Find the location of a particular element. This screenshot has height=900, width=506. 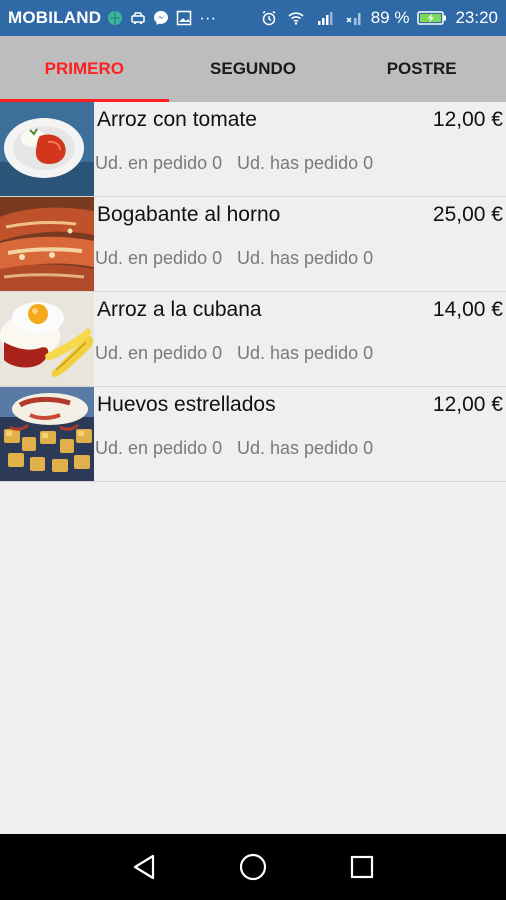

carrier-name: MOBILAND is located at coordinates (55, 17).